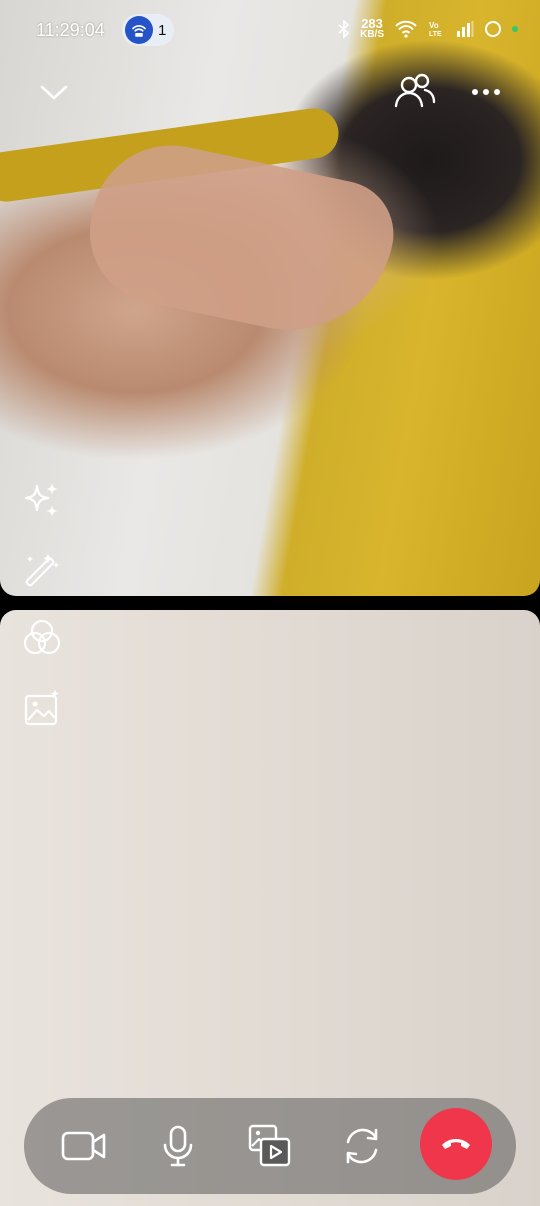 Image resolution: width=540 pixels, height=1206 pixels. Describe the element at coordinates (240, 240) in the screenshot. I see `remote-video-detail` at that location.